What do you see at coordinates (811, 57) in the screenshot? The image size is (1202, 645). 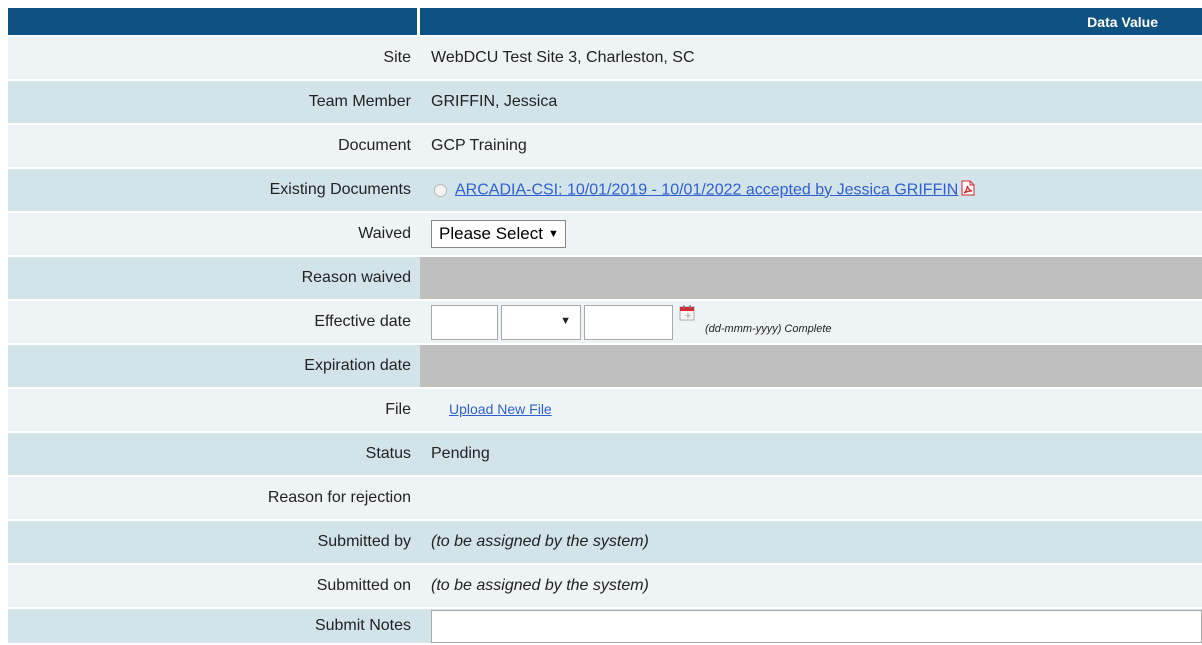 I see `site-value: WebDCU Test Site 3, Charleston, SC` at bounding box center [811, 57].